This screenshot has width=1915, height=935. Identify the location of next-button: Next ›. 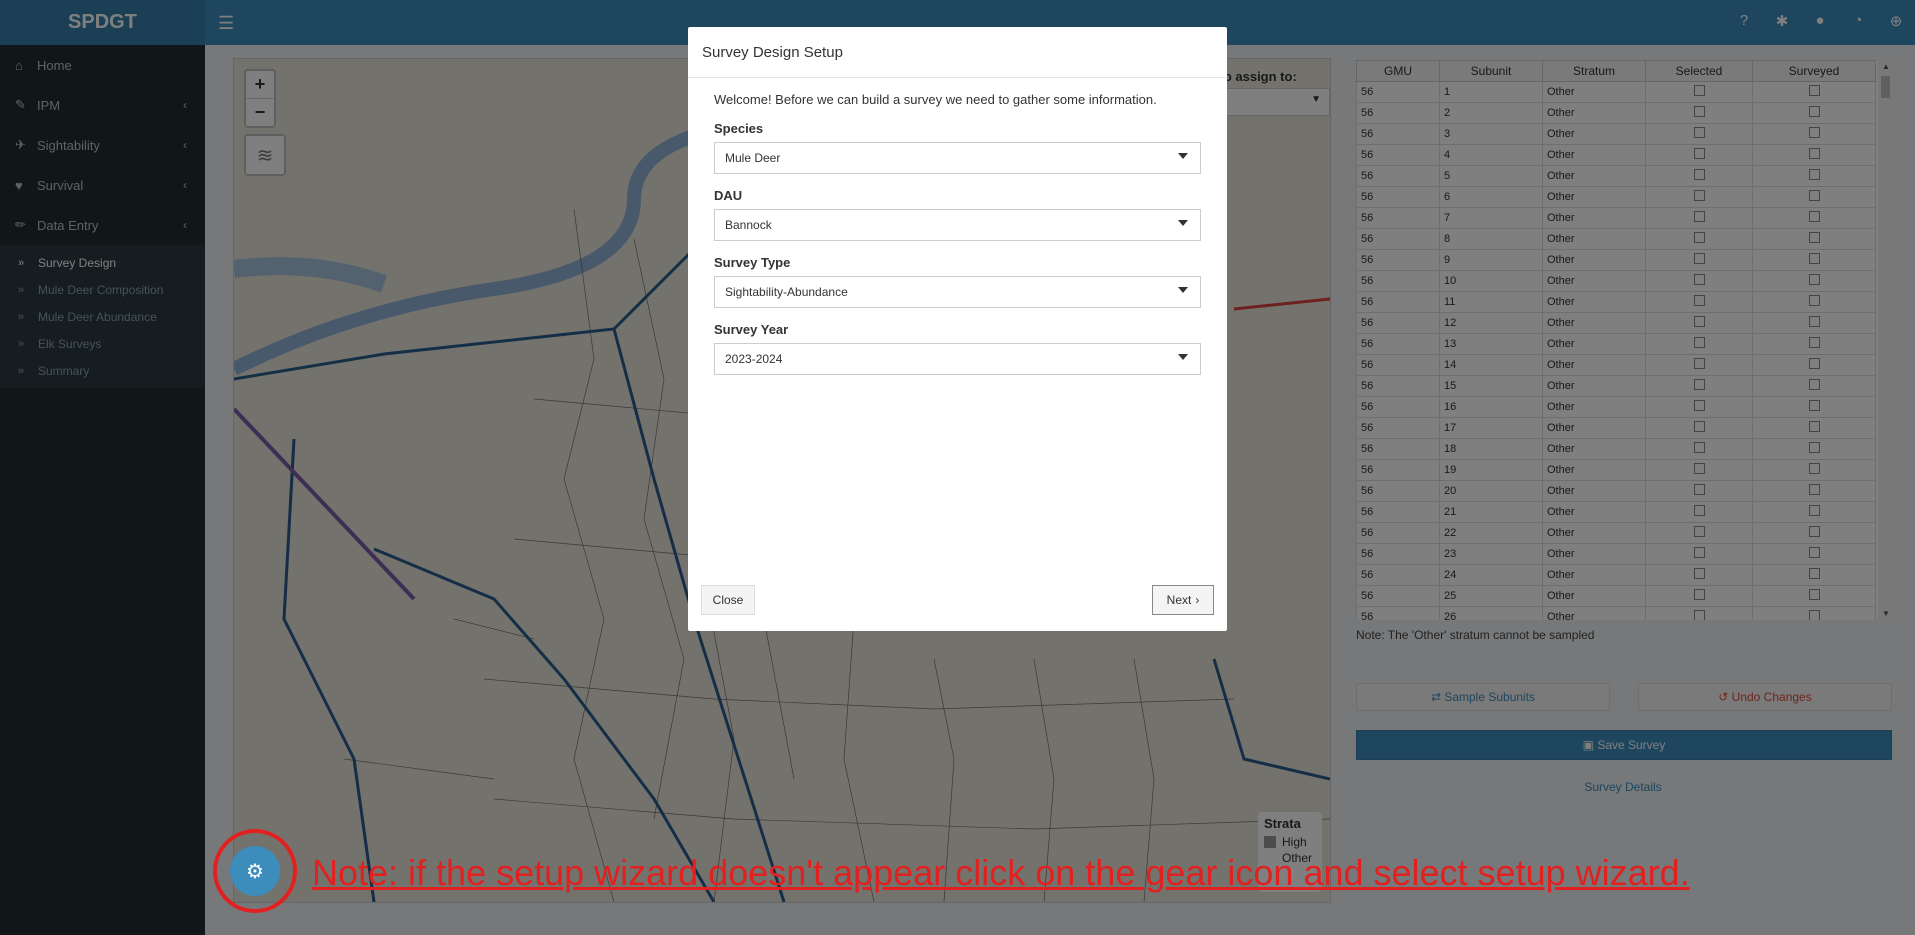
(1183, 600).